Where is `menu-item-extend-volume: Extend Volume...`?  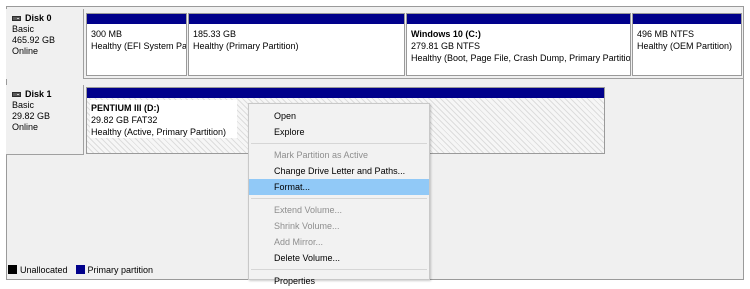
menu-item-extend-volume: Extend Volume... is located at coordinates (339, 210).